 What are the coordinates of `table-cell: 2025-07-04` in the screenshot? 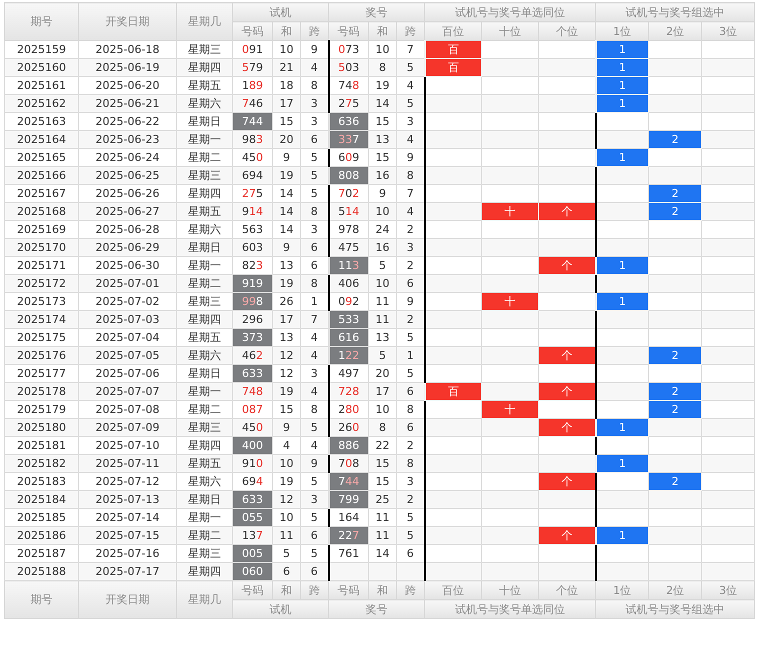 It's located at (127, 337).